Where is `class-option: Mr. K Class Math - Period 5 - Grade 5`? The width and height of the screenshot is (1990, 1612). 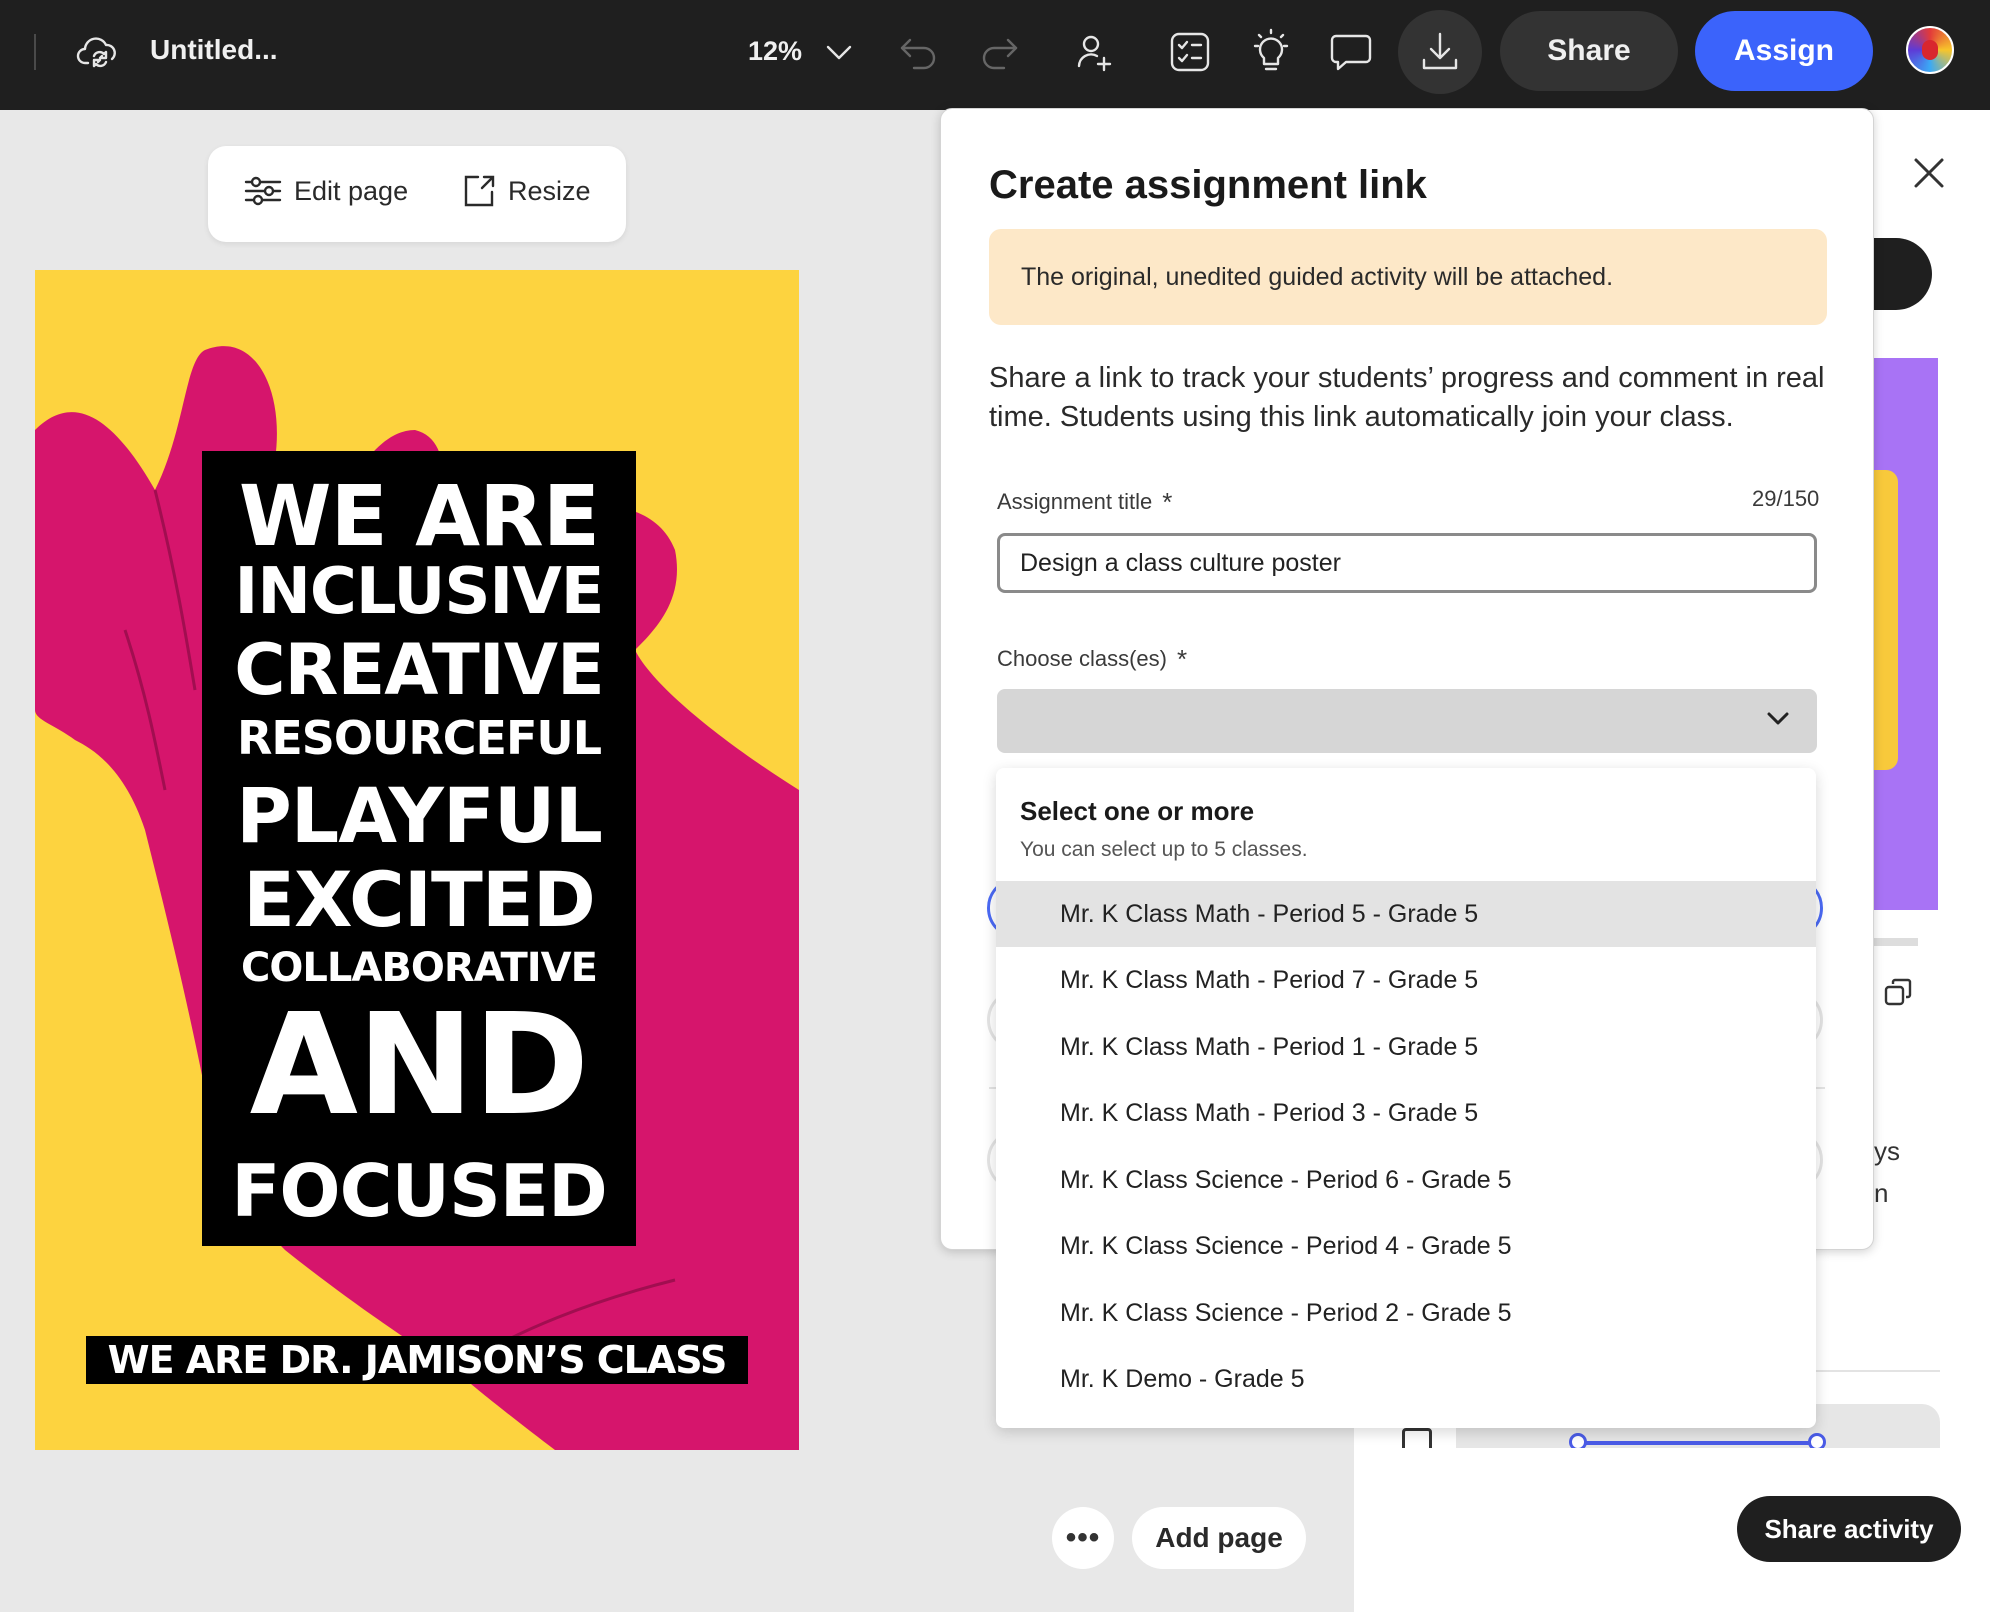 class-option: Mr. K Class Math - Period 5 - Grade 5 is located at coordinates (1406, 914).